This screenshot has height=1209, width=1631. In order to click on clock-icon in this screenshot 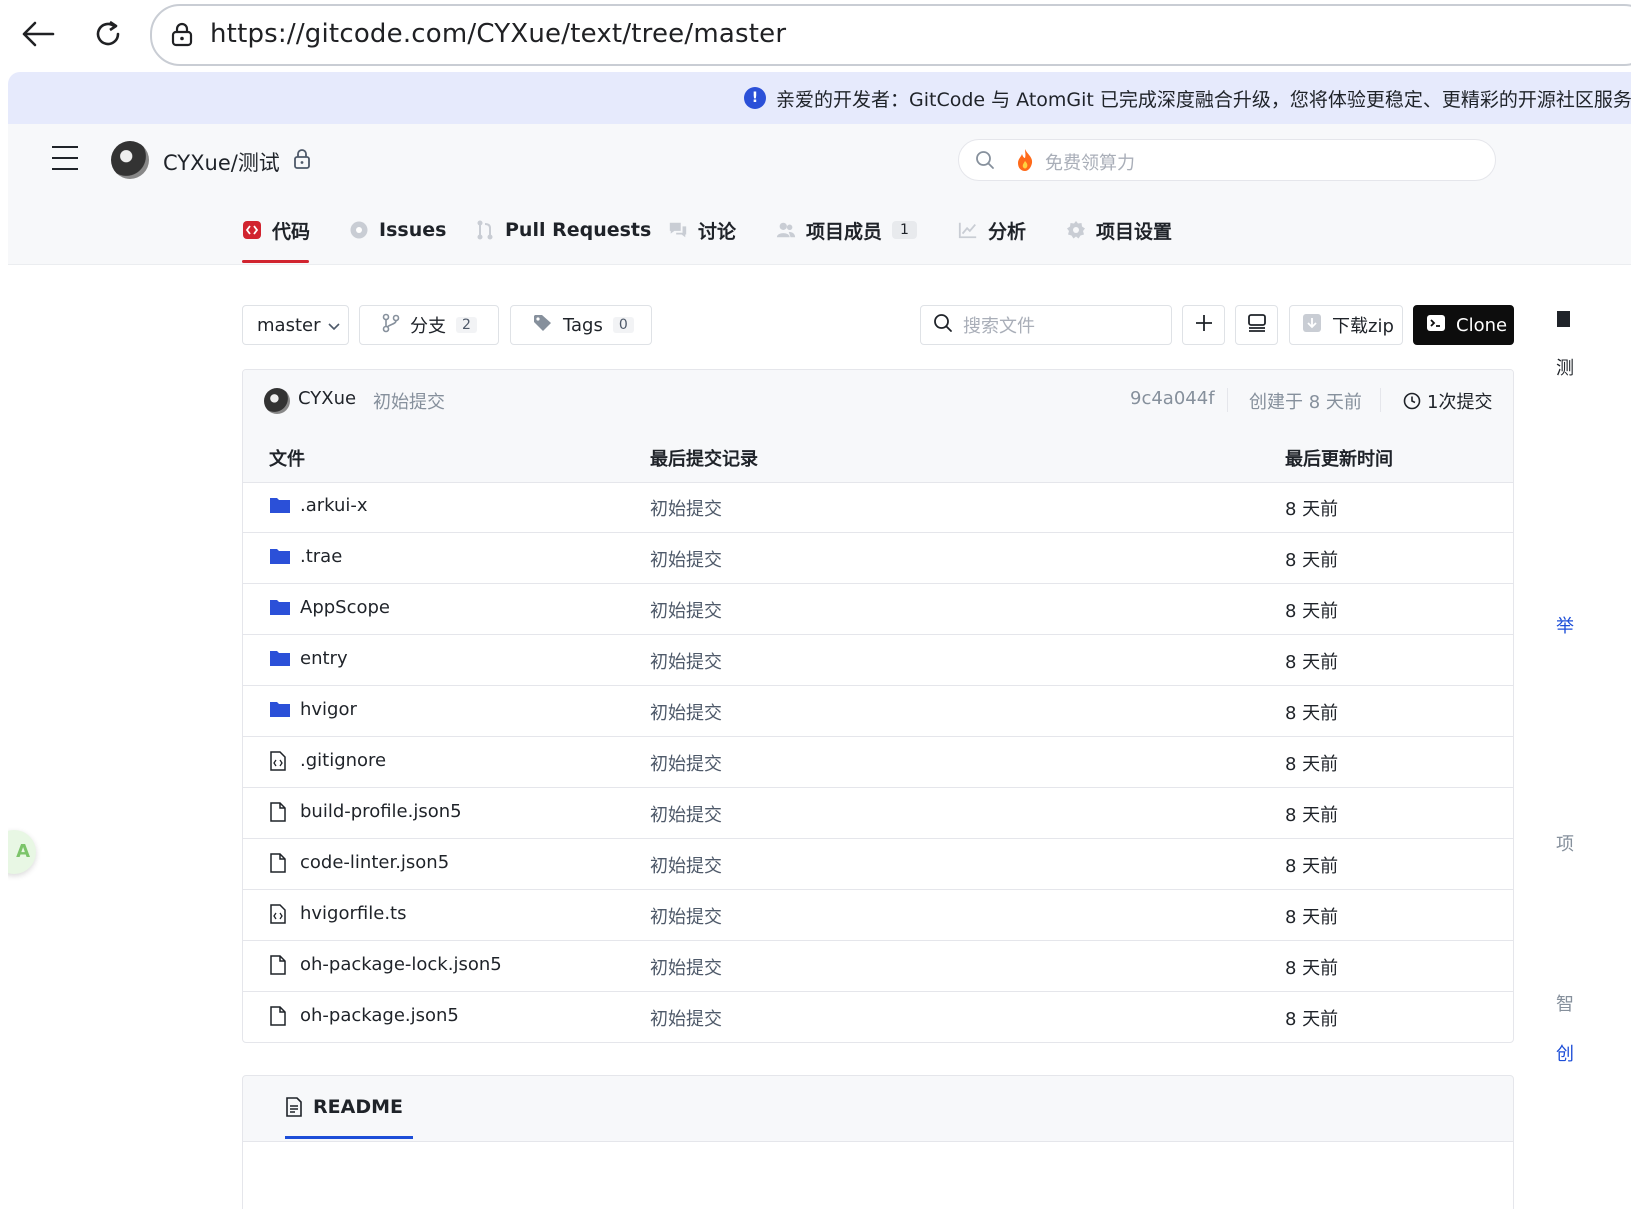, I will do `click(1412, 401)`.